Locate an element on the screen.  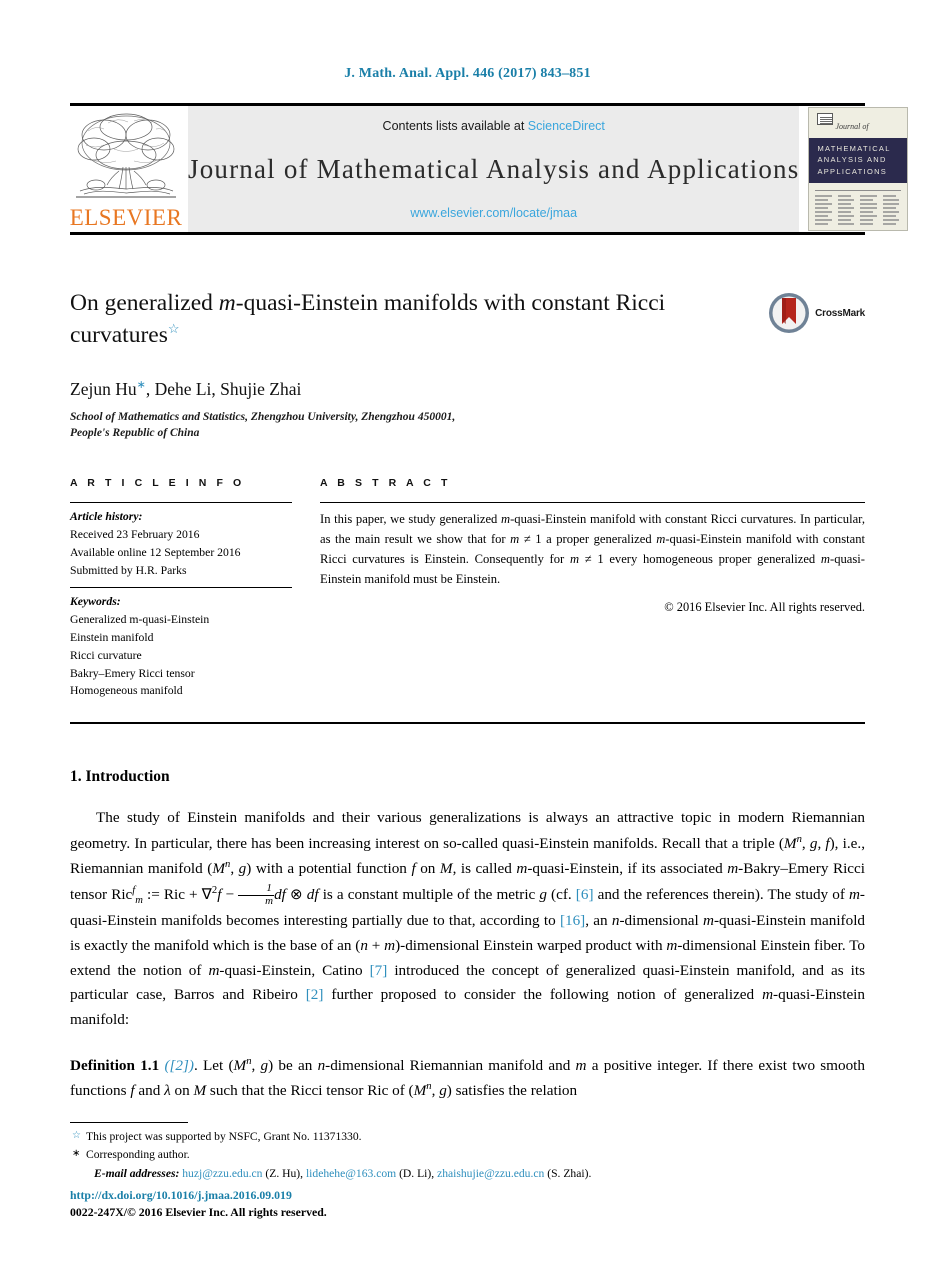
email-addresses-label: E-mail addresses: is located at coordinates (137, 1174).